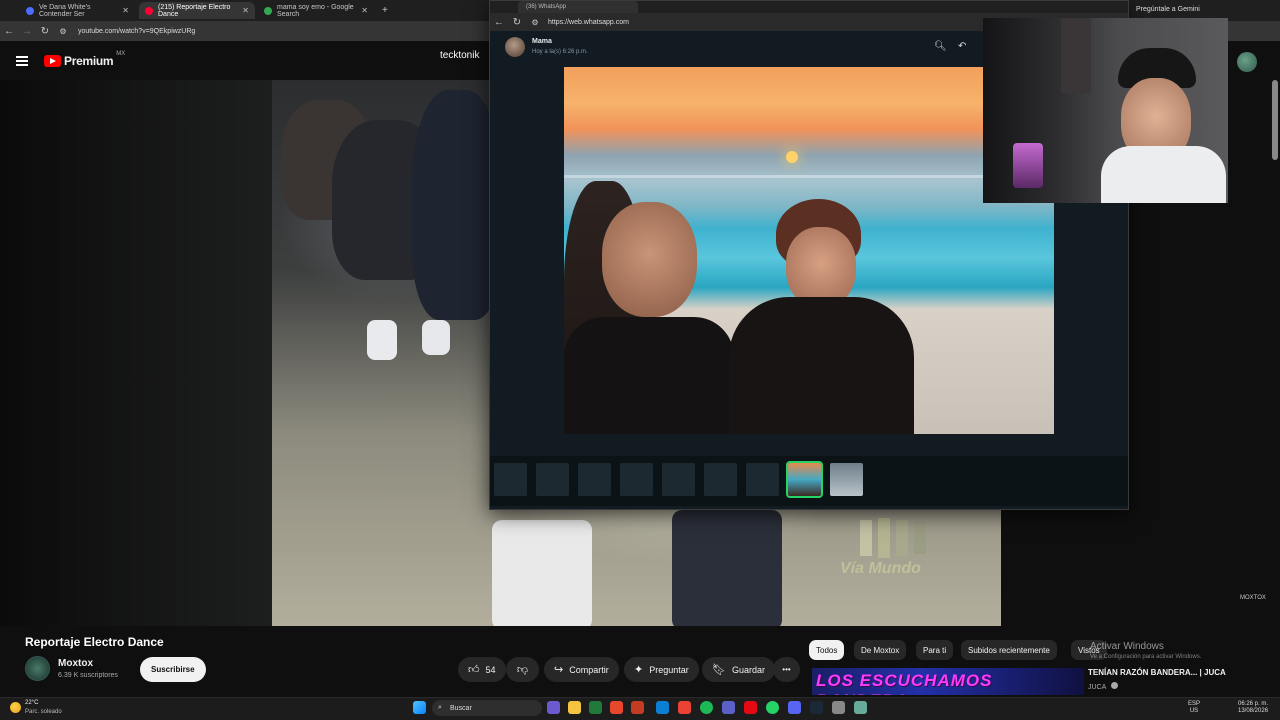  What do you see at coordinates (816, 707) in the screenshot?
I see `steam-icon` at bounding box center [816, 707].